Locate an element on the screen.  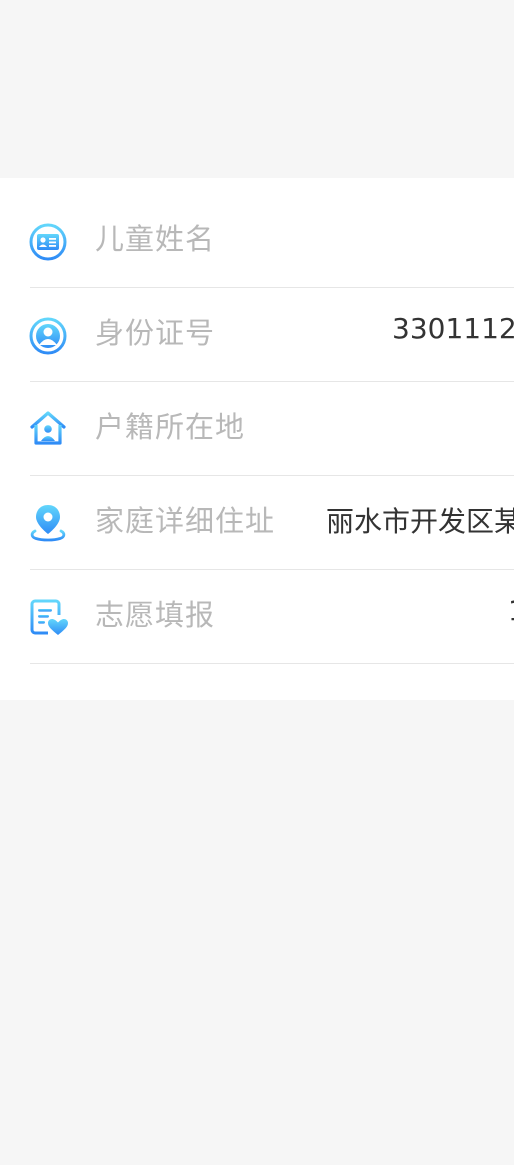
application-preference-row: 志愿填报 1 is located at coordinates (257, 617).